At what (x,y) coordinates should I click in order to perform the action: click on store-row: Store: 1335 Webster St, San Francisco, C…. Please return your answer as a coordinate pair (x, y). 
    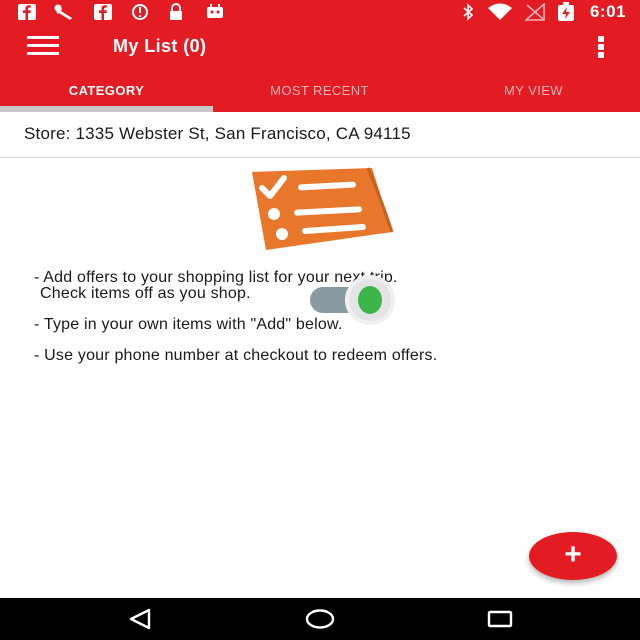
    Looking at the image, I should click on (320, 135).